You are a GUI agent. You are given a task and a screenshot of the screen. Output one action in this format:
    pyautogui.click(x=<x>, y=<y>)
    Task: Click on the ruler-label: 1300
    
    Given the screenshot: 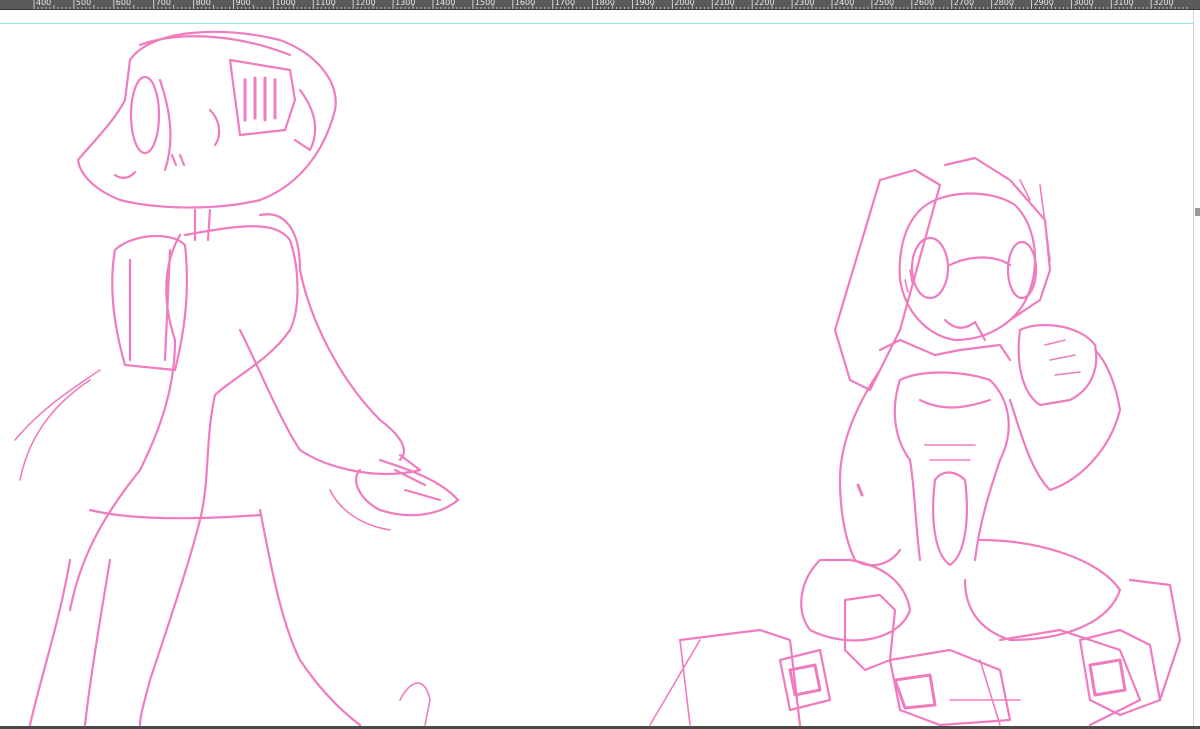 What is the action you would take?
    pyautogui.click(x=405, y=3)
    